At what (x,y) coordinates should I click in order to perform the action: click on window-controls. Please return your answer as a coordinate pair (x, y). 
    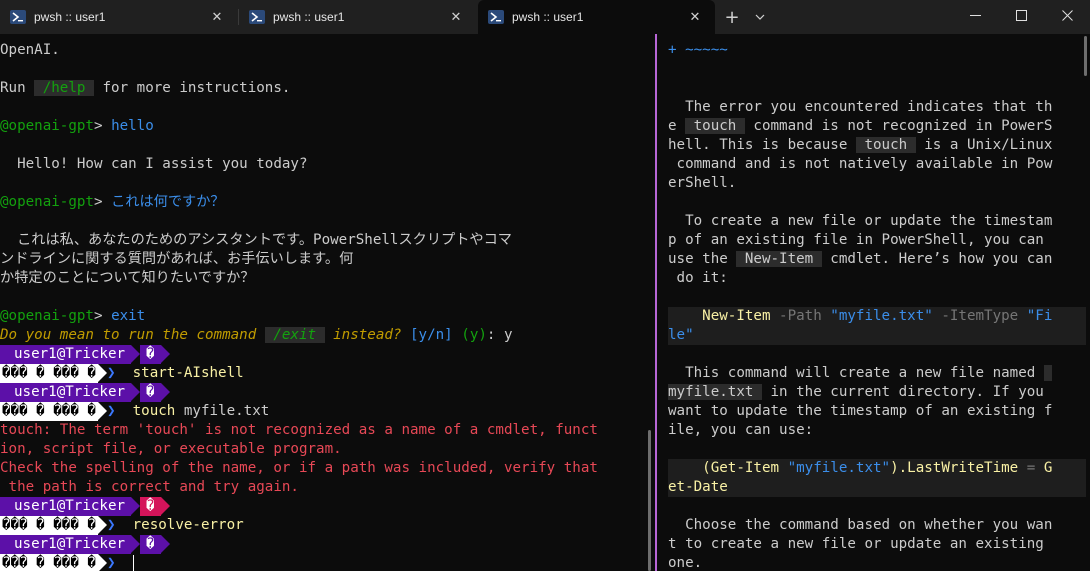
    Looking at the image, I should click on (1021, 15).